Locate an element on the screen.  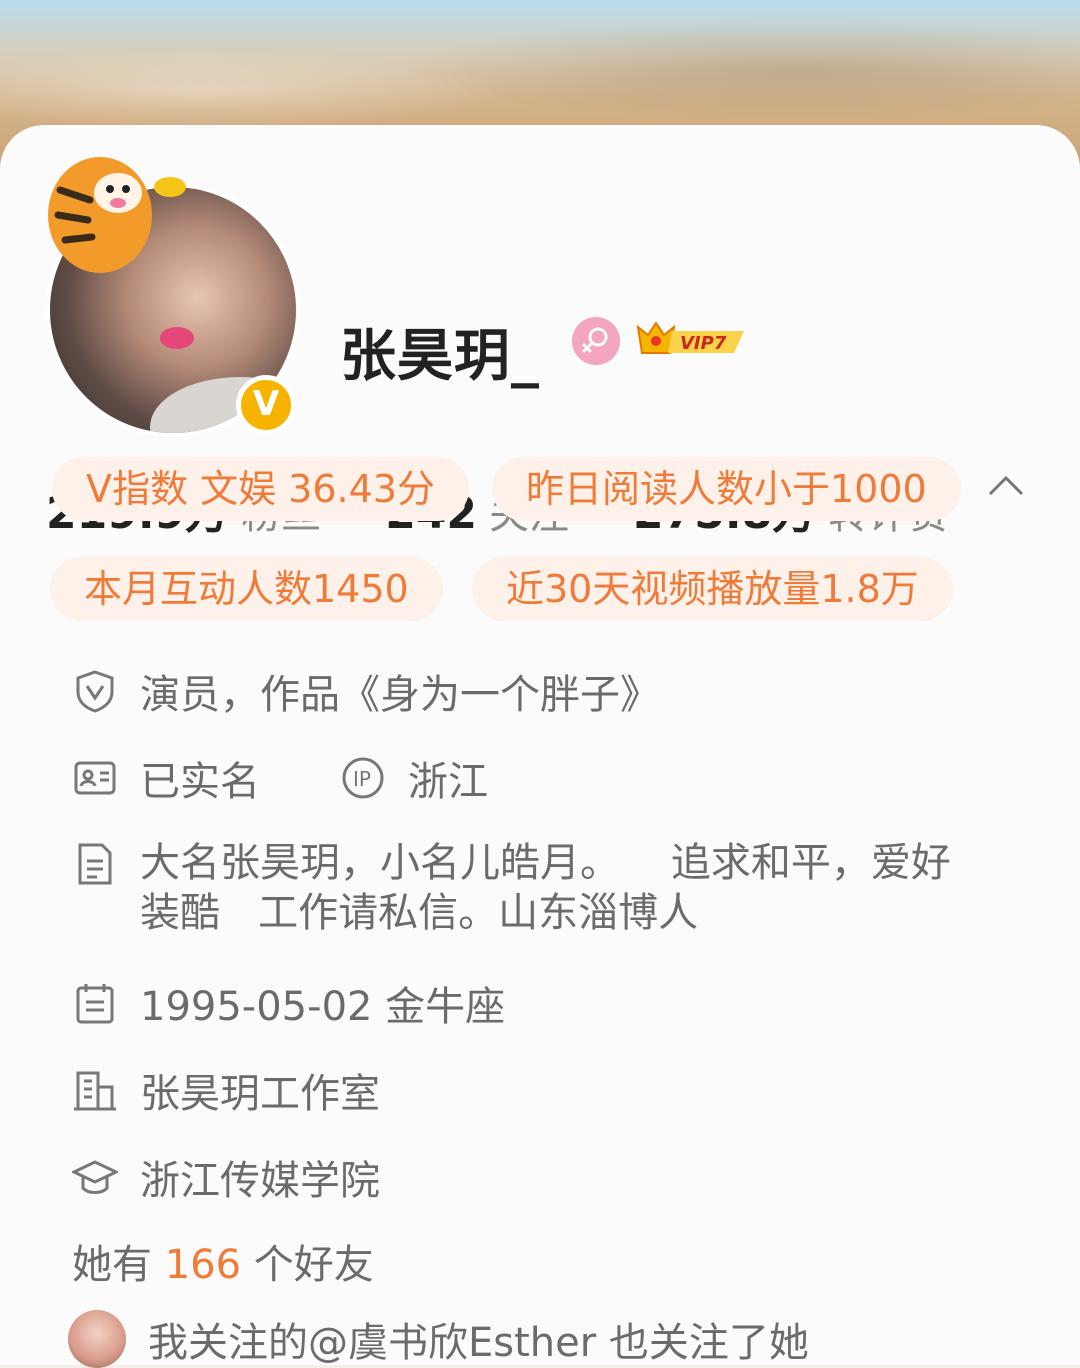
yesterday-reads-tag: 昨日阅读人数小于1000 is located at coordinates (726, 489).